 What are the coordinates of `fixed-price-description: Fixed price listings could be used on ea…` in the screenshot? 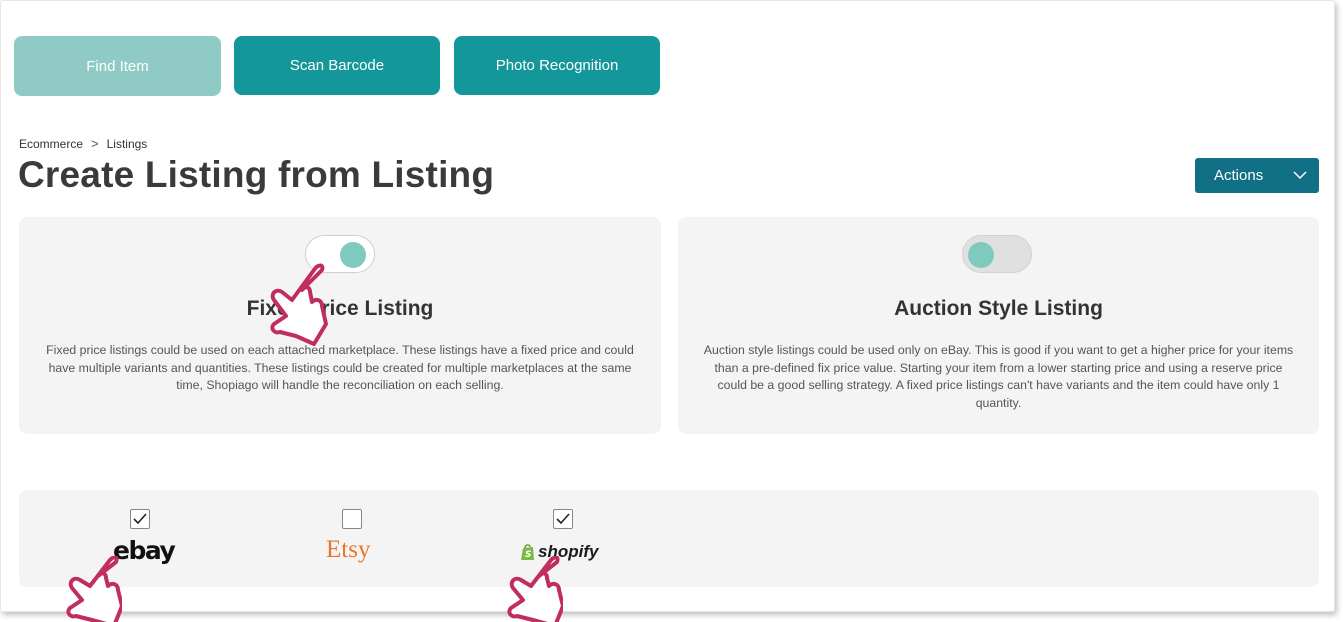 It's located at (340, 367).